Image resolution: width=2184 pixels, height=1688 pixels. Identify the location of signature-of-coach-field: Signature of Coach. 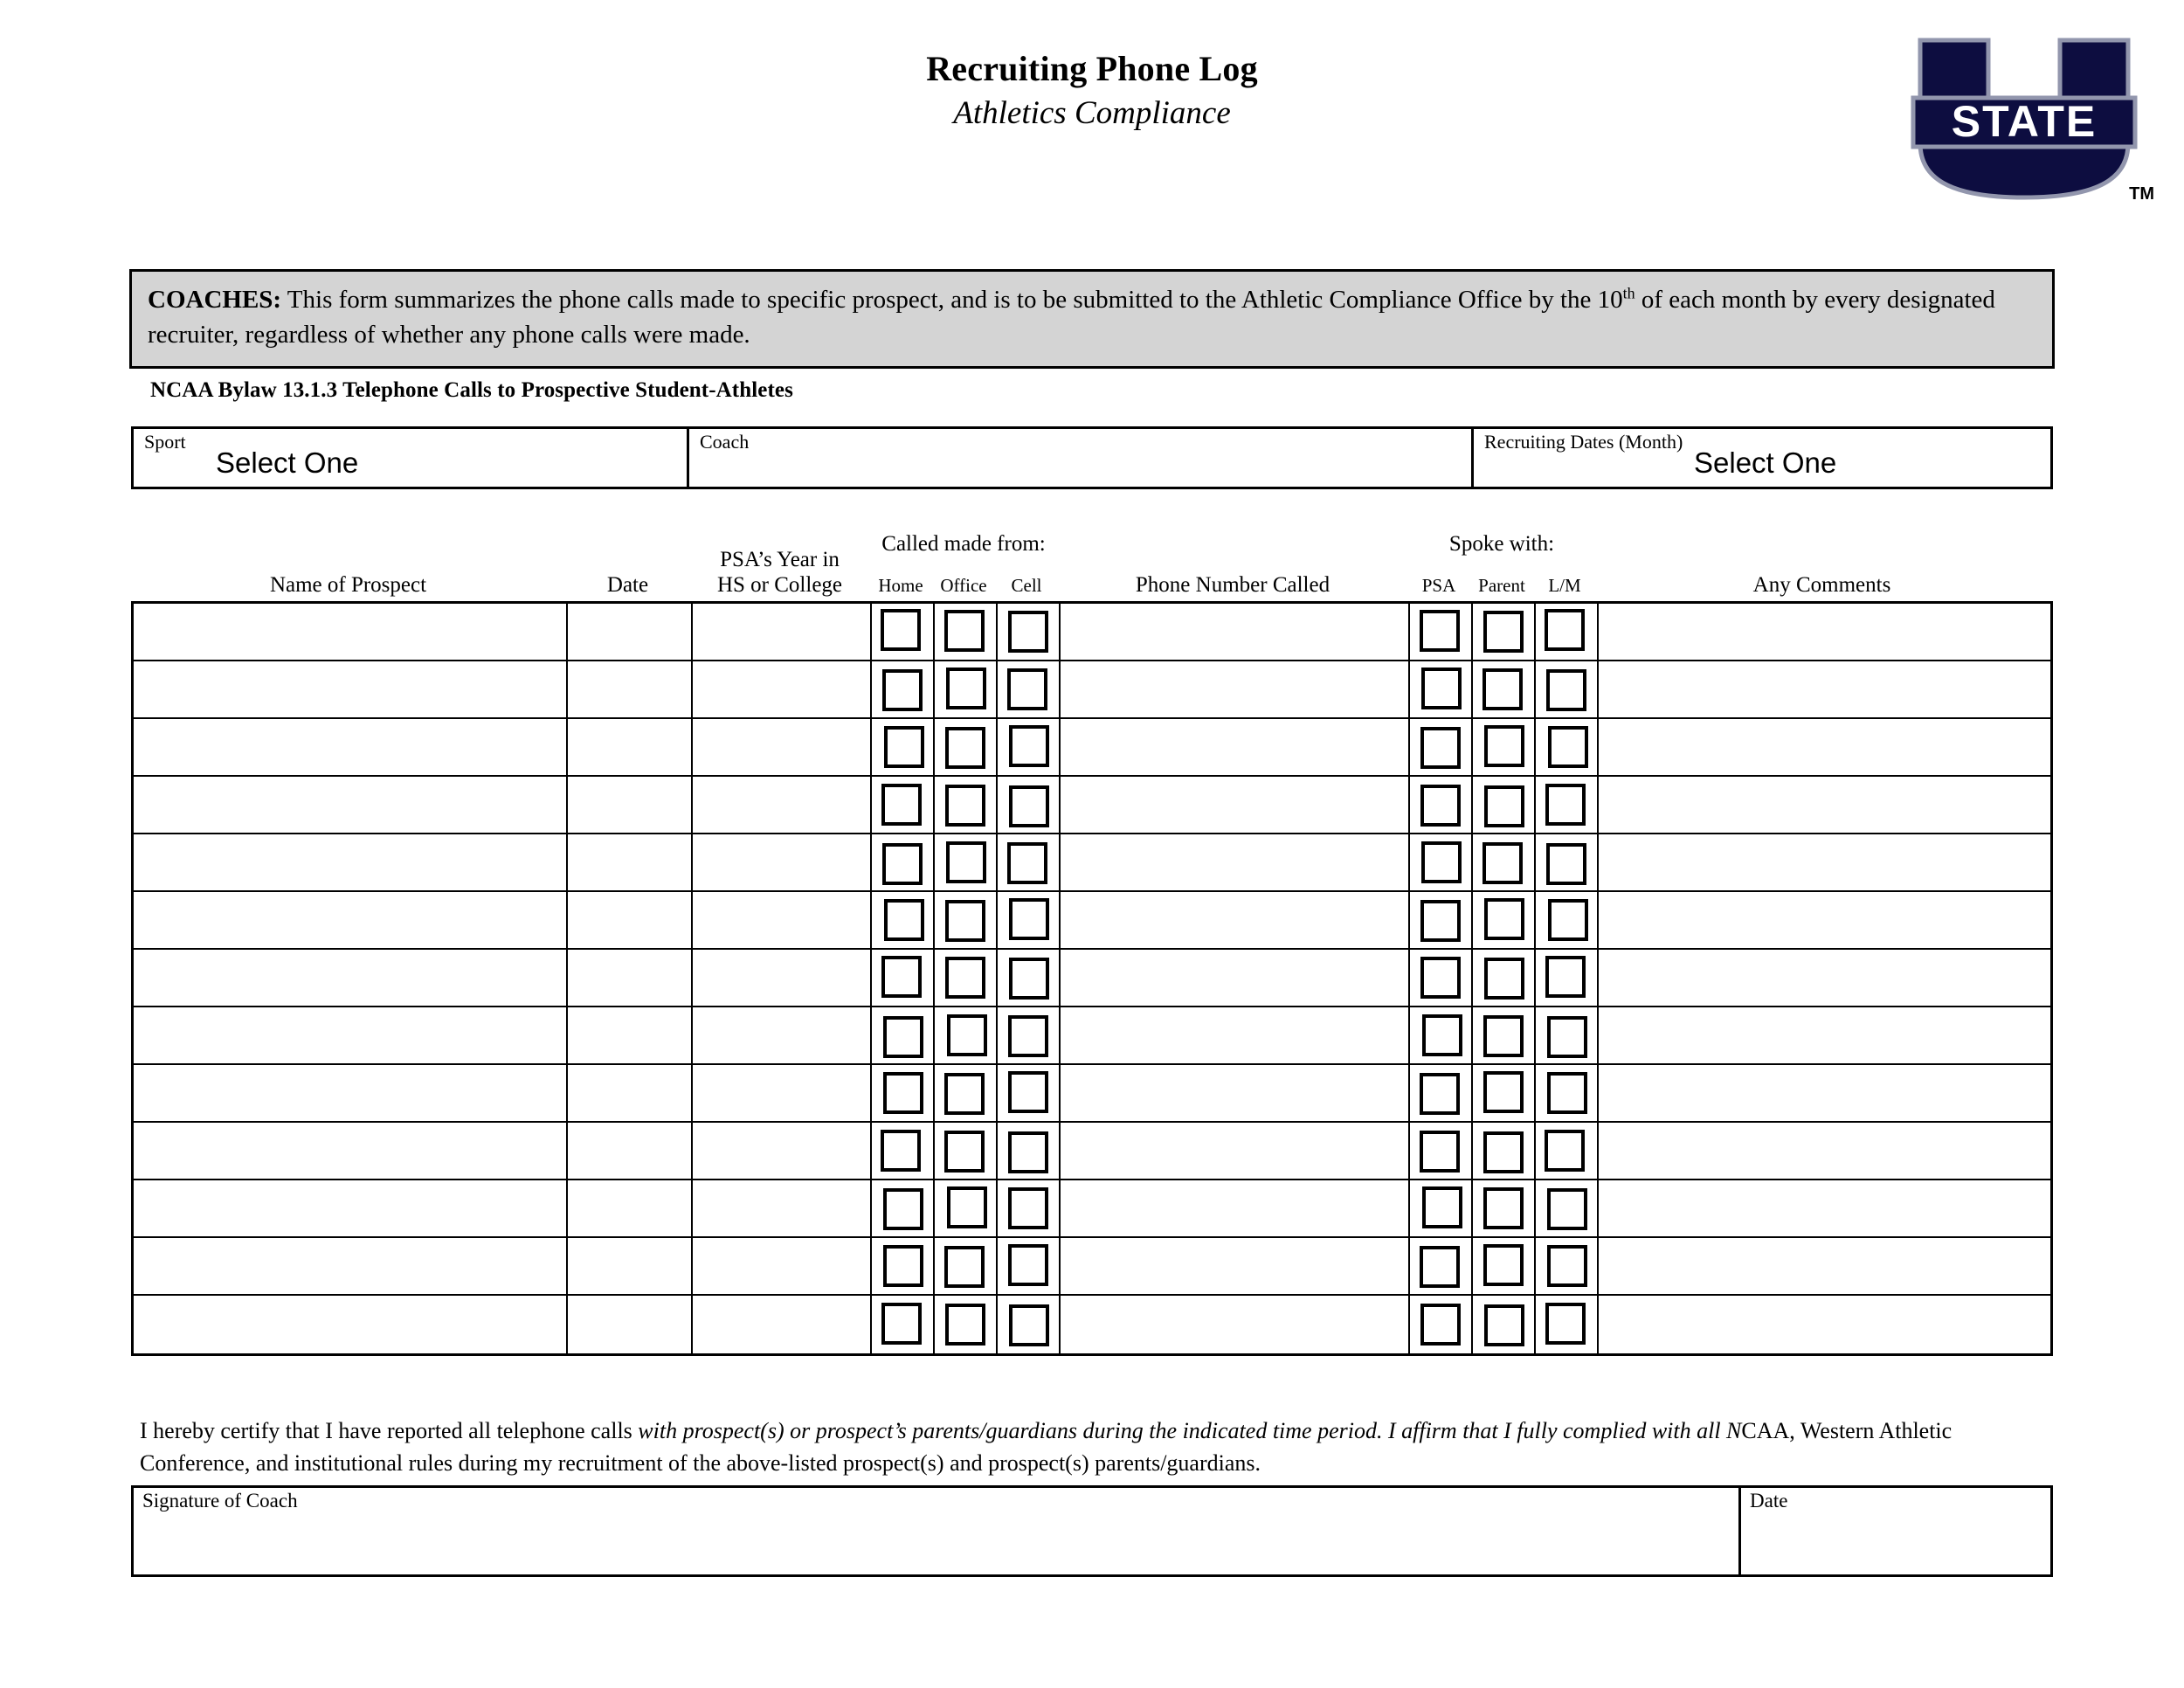
(937, 1531).